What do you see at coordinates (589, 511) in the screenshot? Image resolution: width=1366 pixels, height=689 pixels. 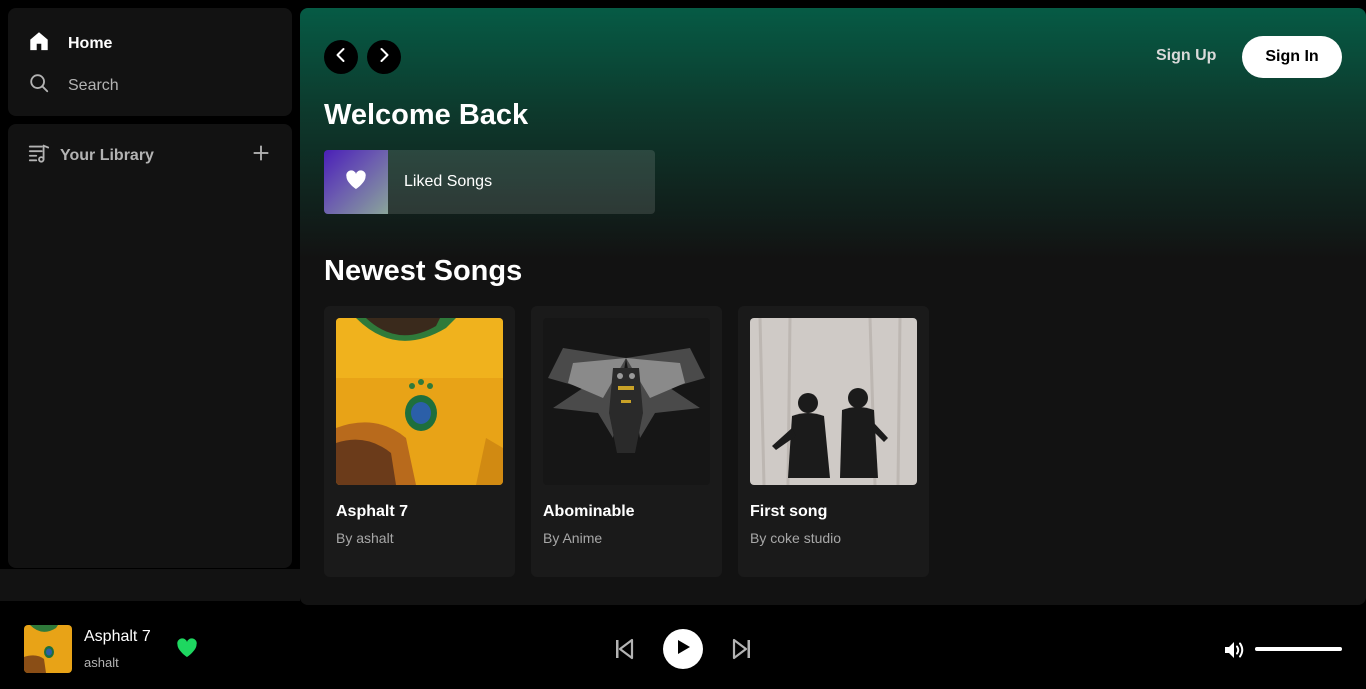 I see `song-title: Abominable` at bounding box center [589, 511].